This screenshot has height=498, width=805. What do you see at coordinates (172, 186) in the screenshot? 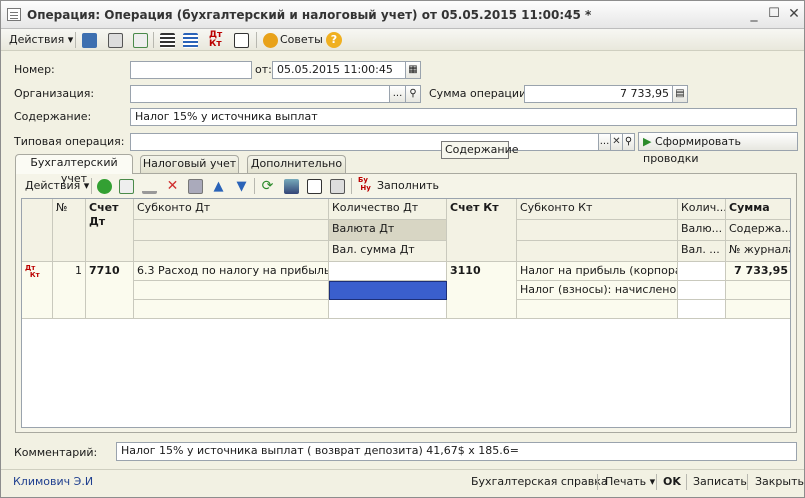
I see `delete-icon: ✕` at bounding box center [172, 186].